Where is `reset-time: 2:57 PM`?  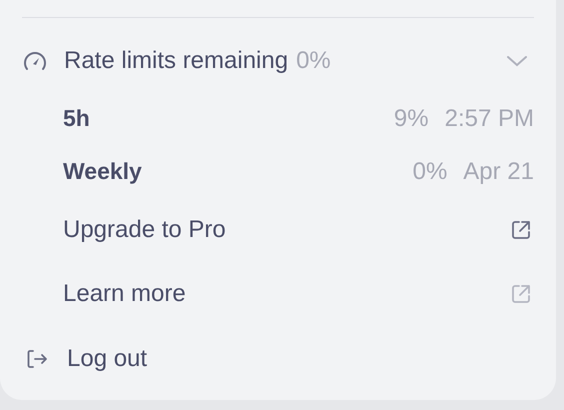 reset-time: 2:57 PM is located at coordinates (489, 118).